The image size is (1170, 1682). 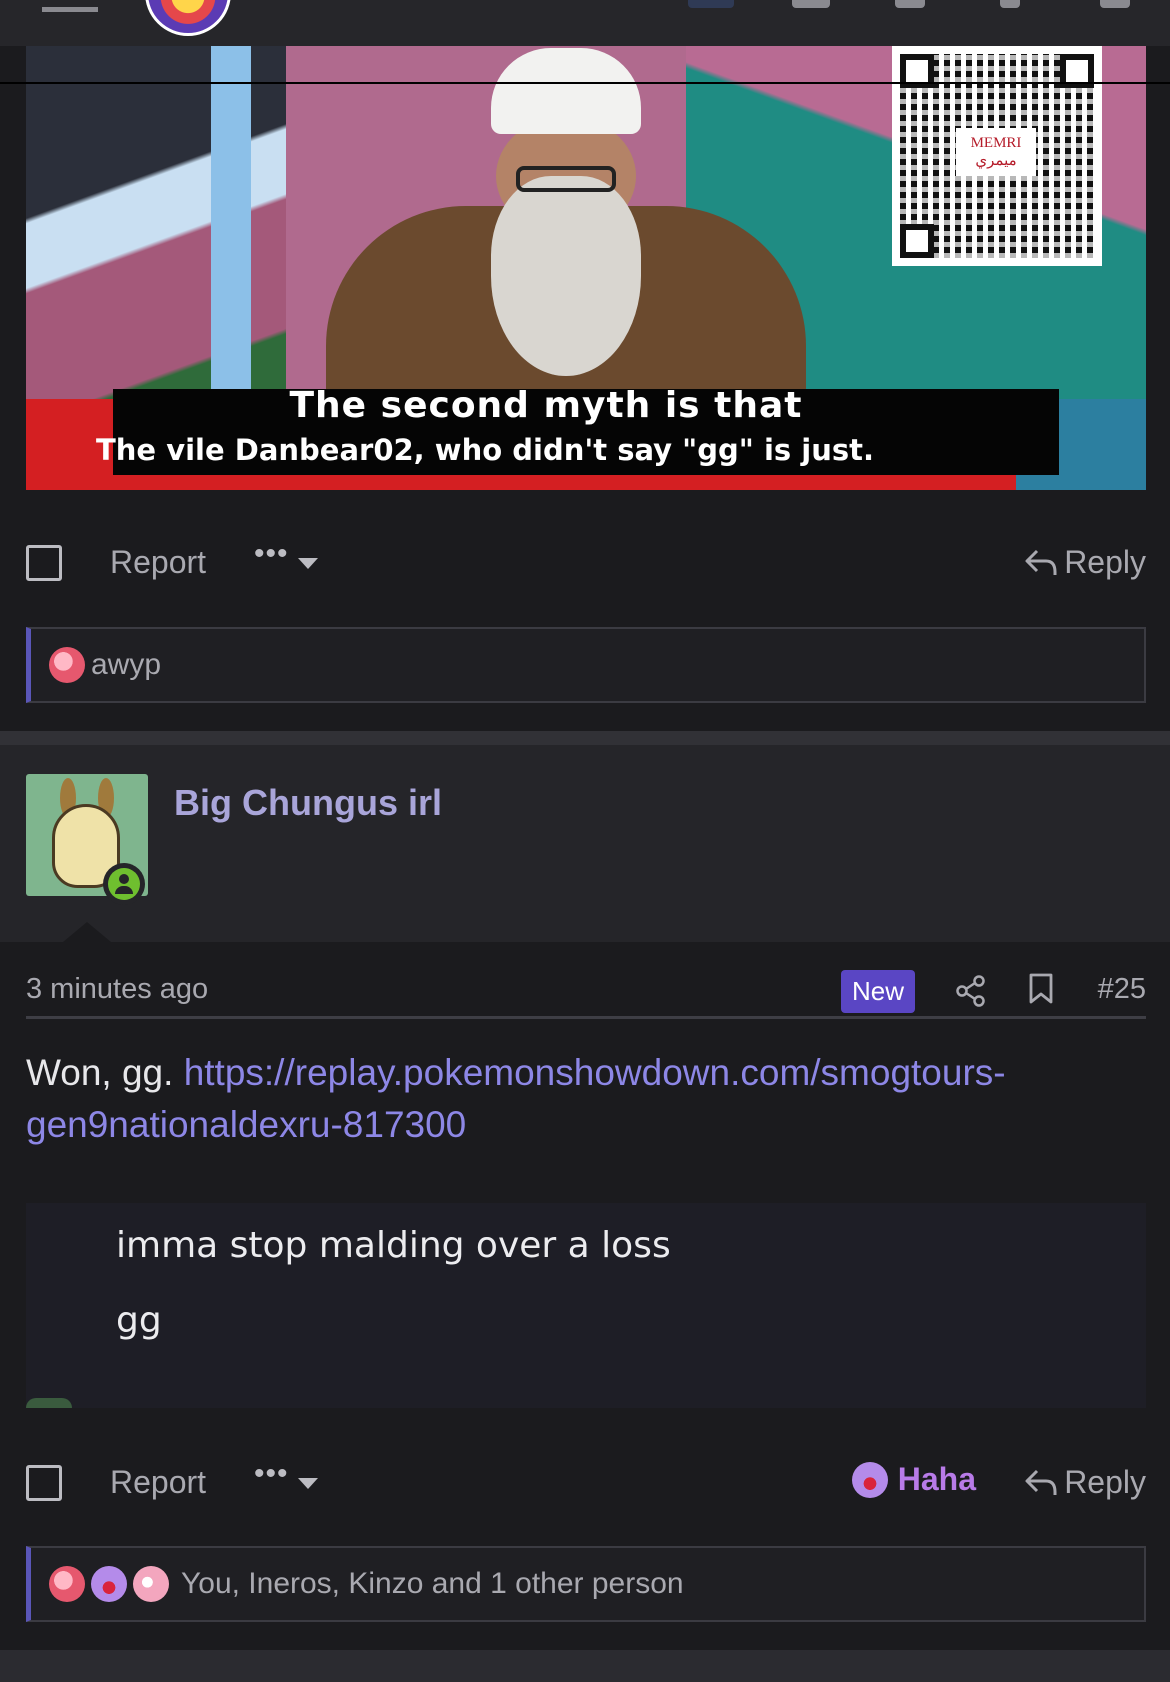 I want to click on haha-label: Haha, so click(x=936, y=1479).